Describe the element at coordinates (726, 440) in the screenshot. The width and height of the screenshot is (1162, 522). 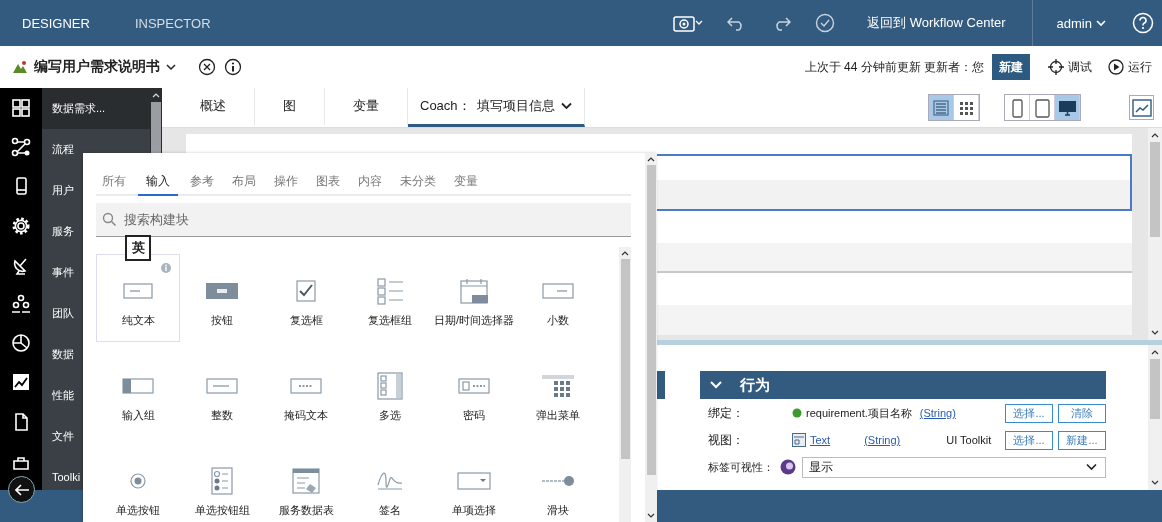
I see `field-label: 视图：` at that location.